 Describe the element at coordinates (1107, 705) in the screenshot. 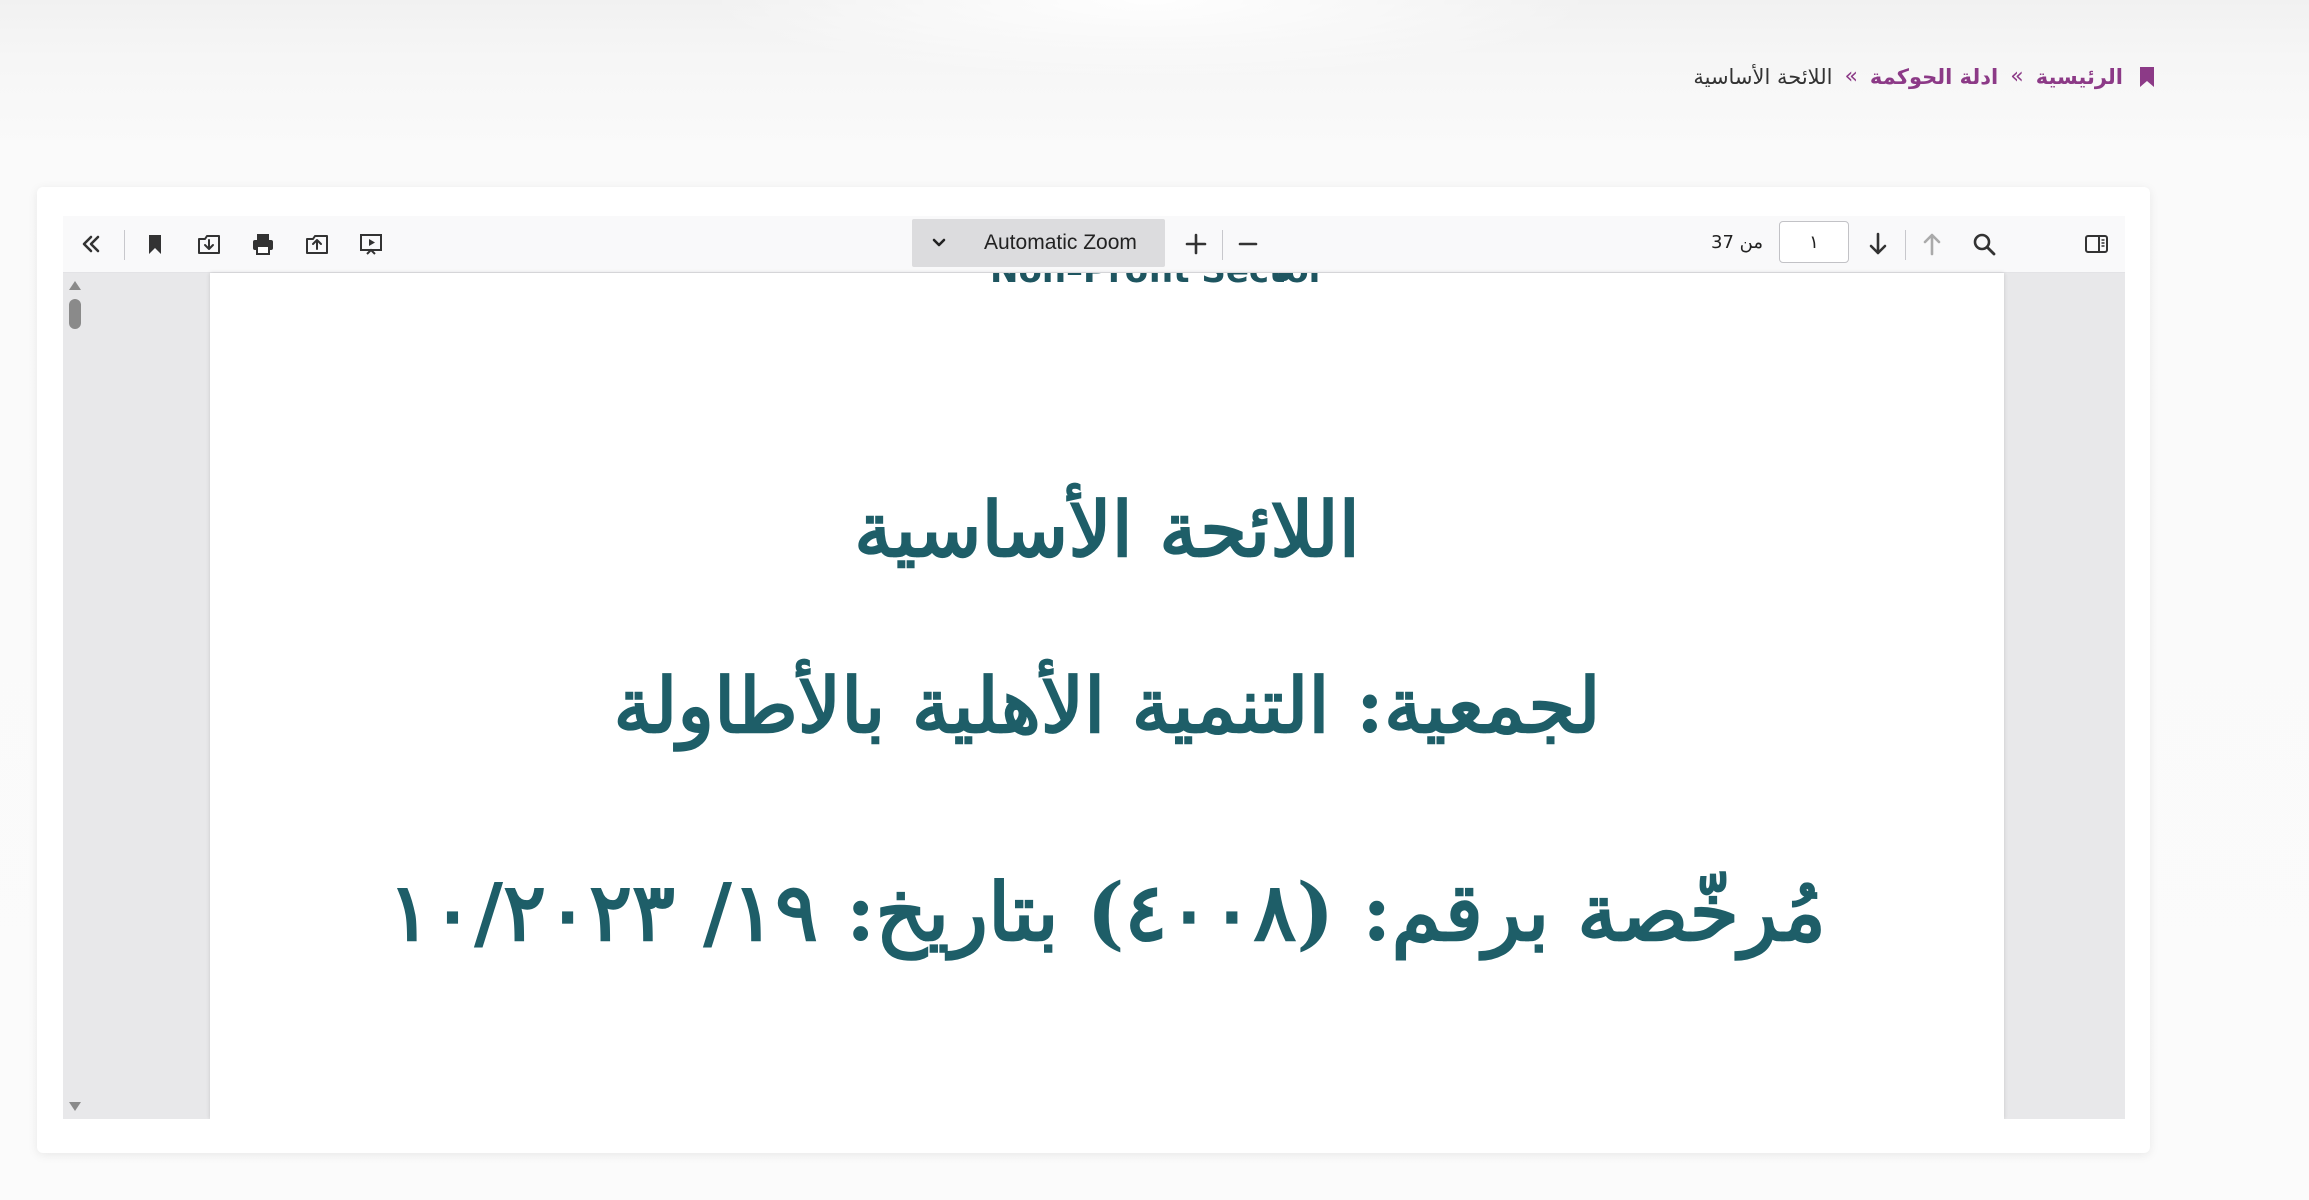

I see `document-association-name: لجمعية: التنمية الأهلية بالأطاولة` at that location.